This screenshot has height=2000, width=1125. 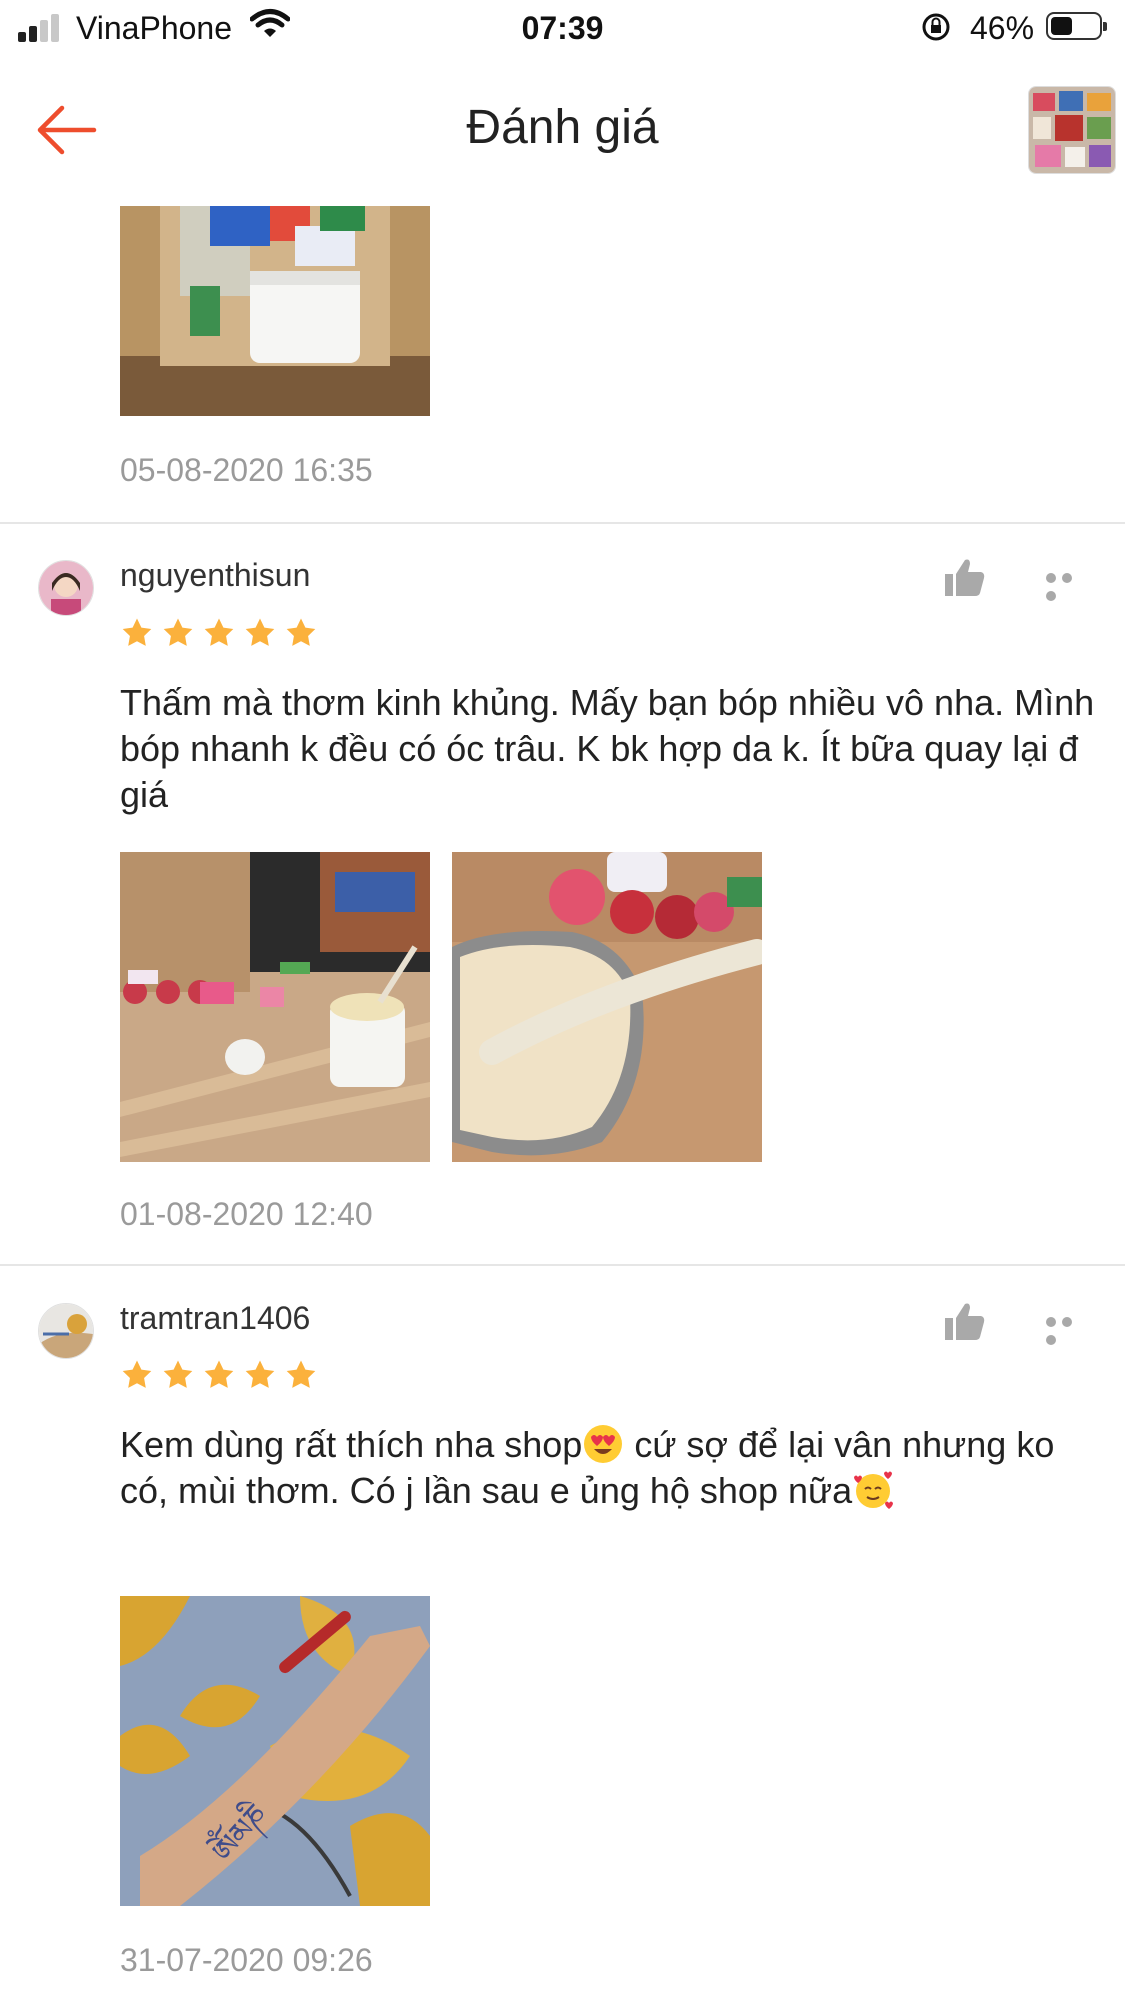 What do you see at coordinates (246, 470) in the screenshot?
I see `review-date: 05-08-2020 16:35` at bounding box center [246, 470].